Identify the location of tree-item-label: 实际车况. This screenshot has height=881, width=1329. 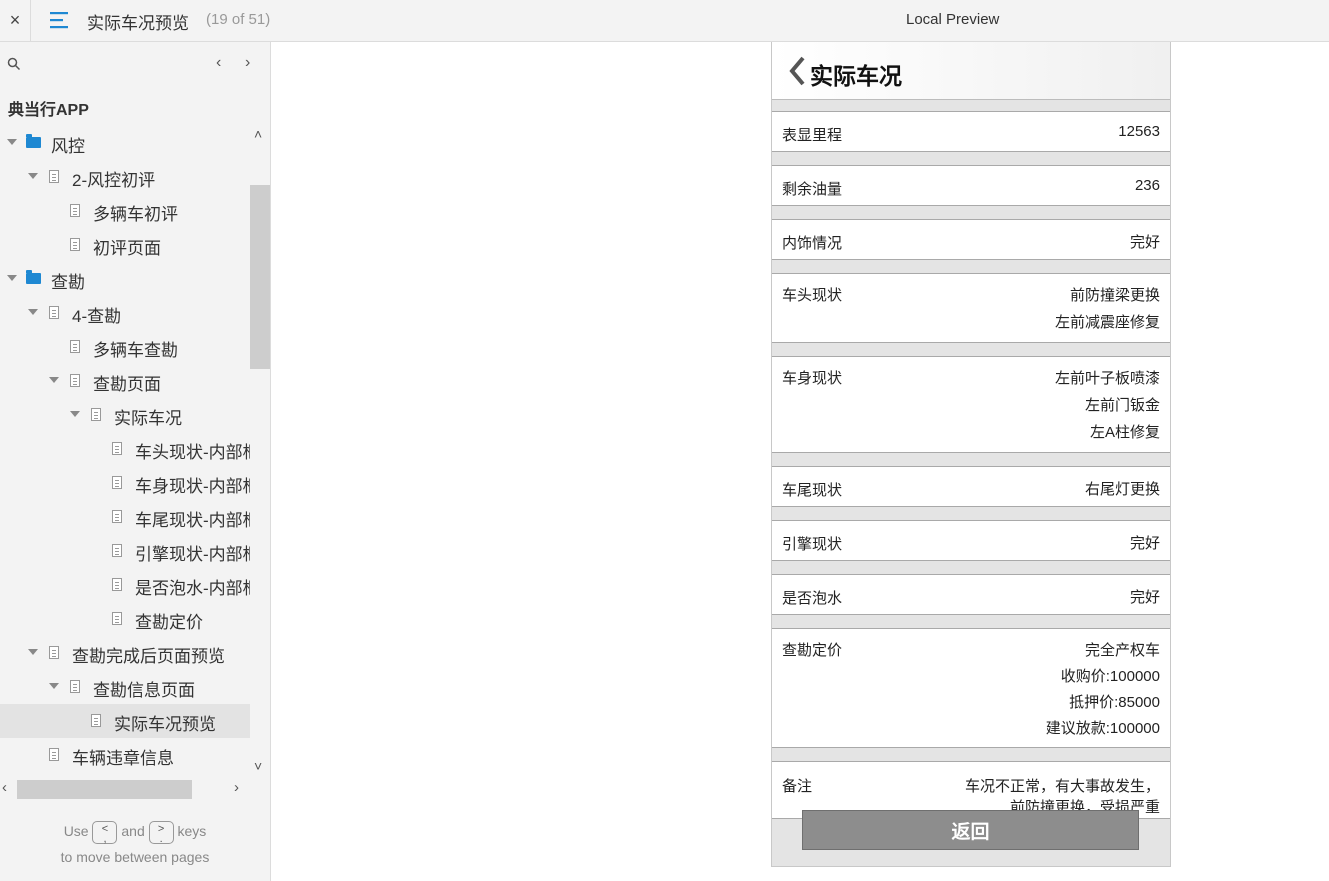
(148, 418).